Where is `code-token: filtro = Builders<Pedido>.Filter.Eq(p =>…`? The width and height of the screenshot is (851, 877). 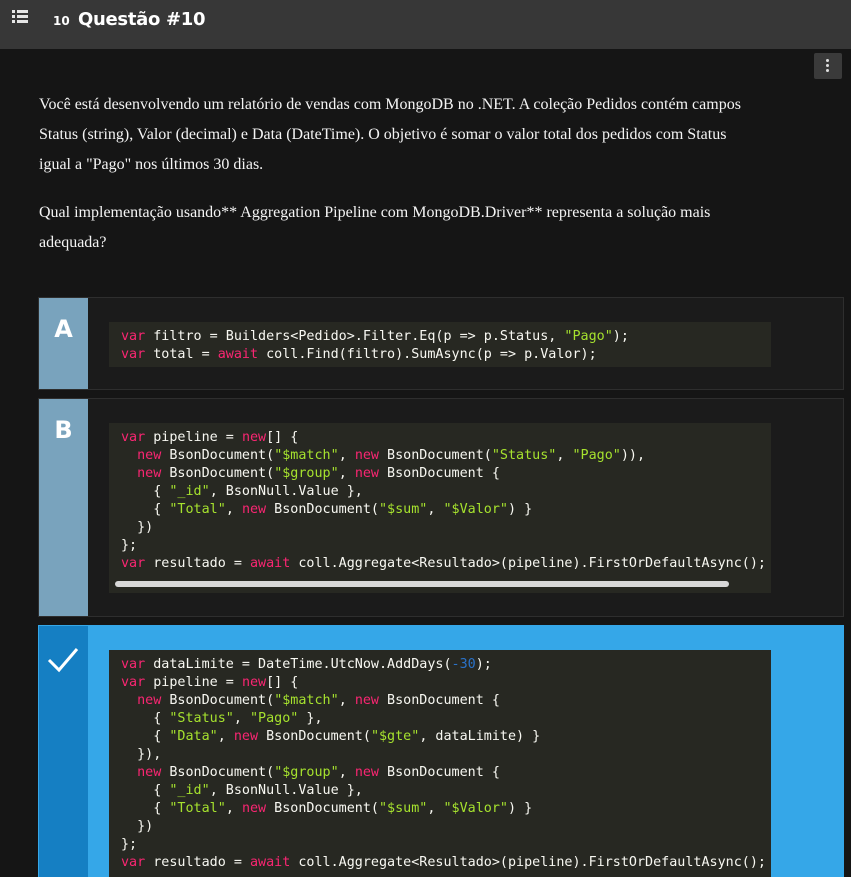
code-token: filtro = Builders<Pedido>.Filter.Eq(p =>… is located at coordinates (355, 336).